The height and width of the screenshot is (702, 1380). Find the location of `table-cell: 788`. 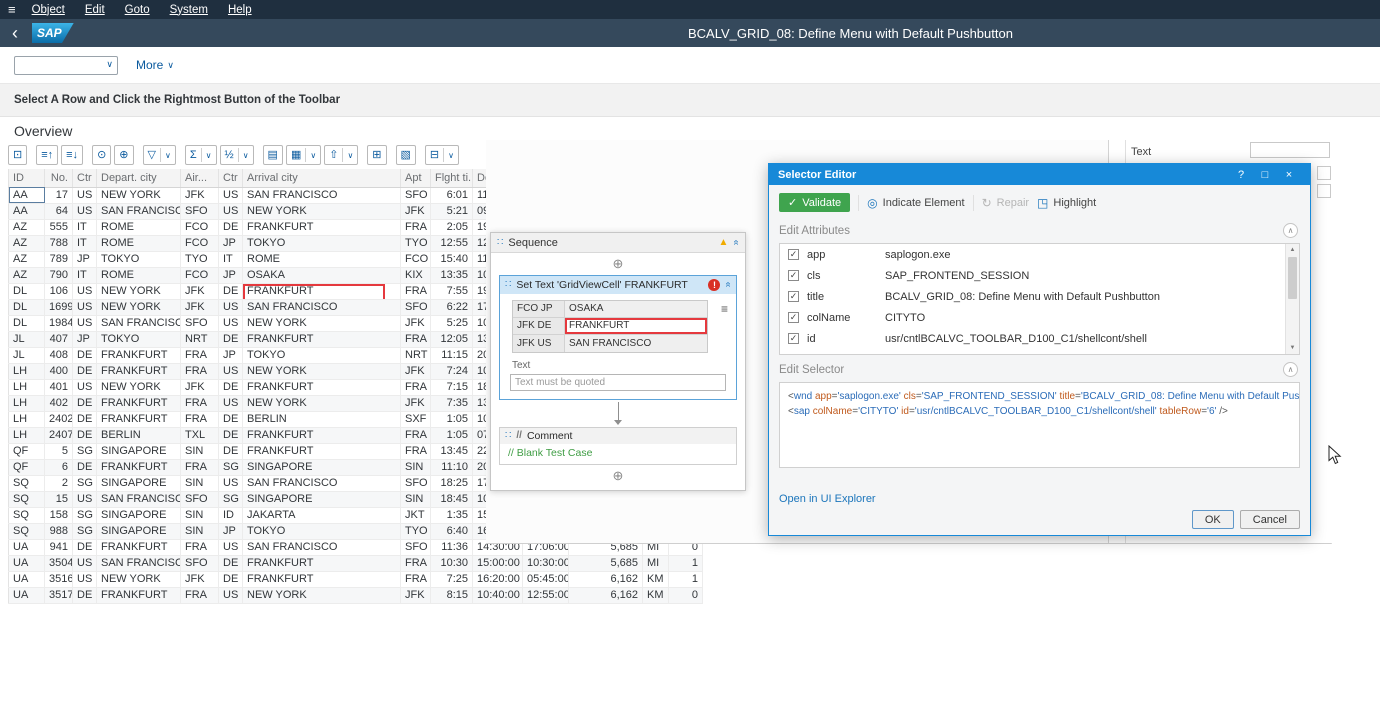

table-cell: 788 is located at coordinates (58, 243).